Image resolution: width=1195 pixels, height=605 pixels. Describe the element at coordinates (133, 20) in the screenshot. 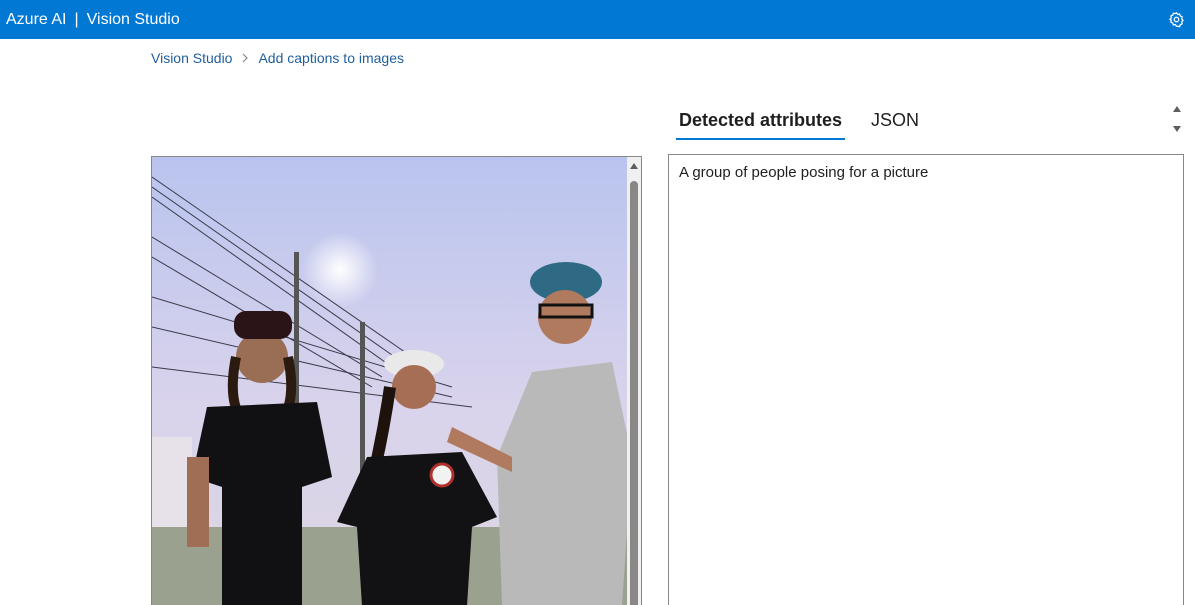

I see `brand-vision-studio: Vision Studio` at that location.